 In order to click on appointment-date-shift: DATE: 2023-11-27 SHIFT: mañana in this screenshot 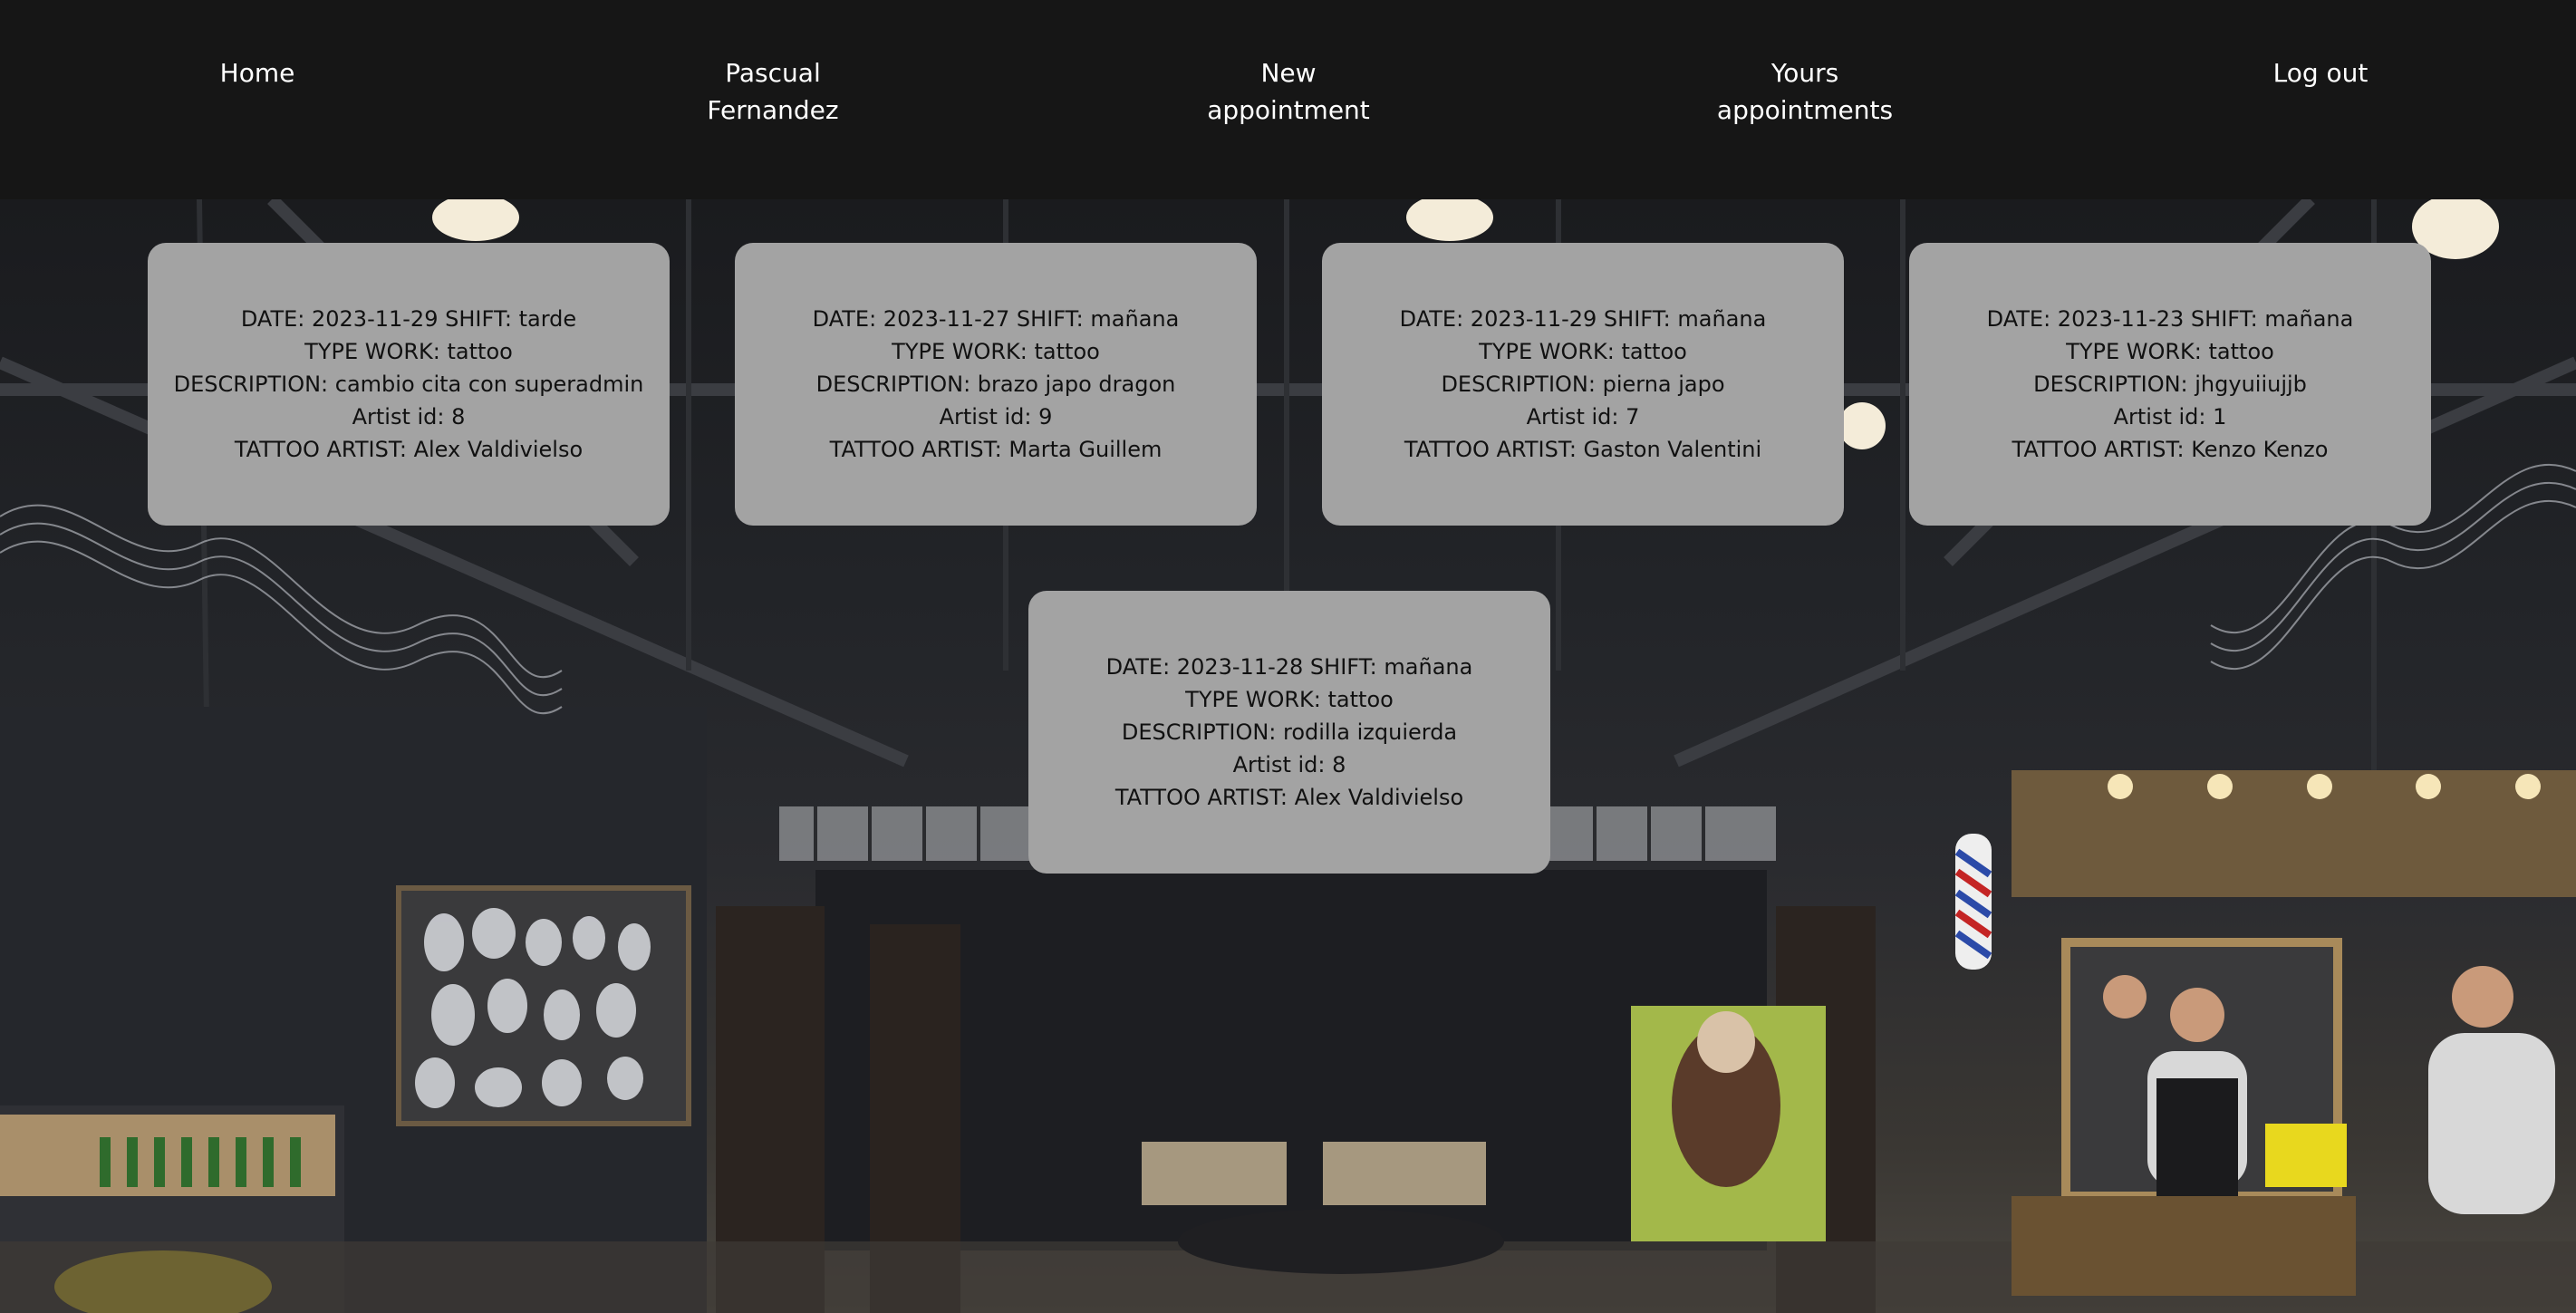, I will do `click(996, 319)`.